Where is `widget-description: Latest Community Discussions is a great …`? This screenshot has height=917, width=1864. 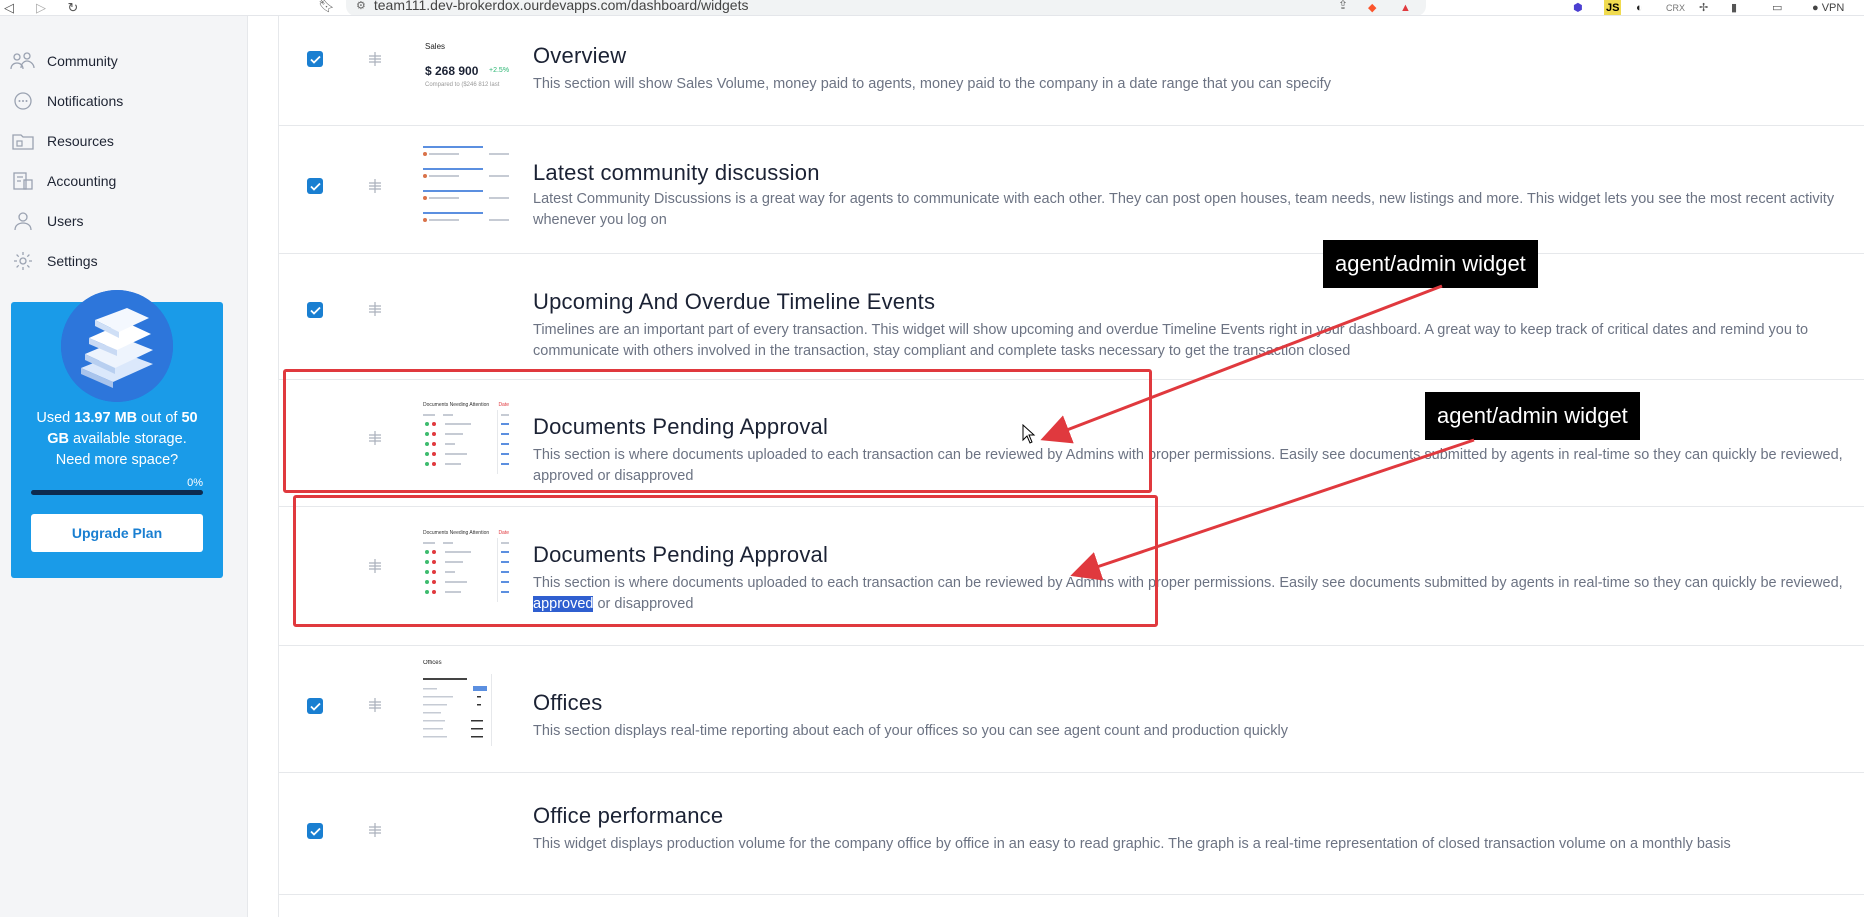
widget-description: Latest Community Discussions is a great … is located at coordinates (1184, 209).